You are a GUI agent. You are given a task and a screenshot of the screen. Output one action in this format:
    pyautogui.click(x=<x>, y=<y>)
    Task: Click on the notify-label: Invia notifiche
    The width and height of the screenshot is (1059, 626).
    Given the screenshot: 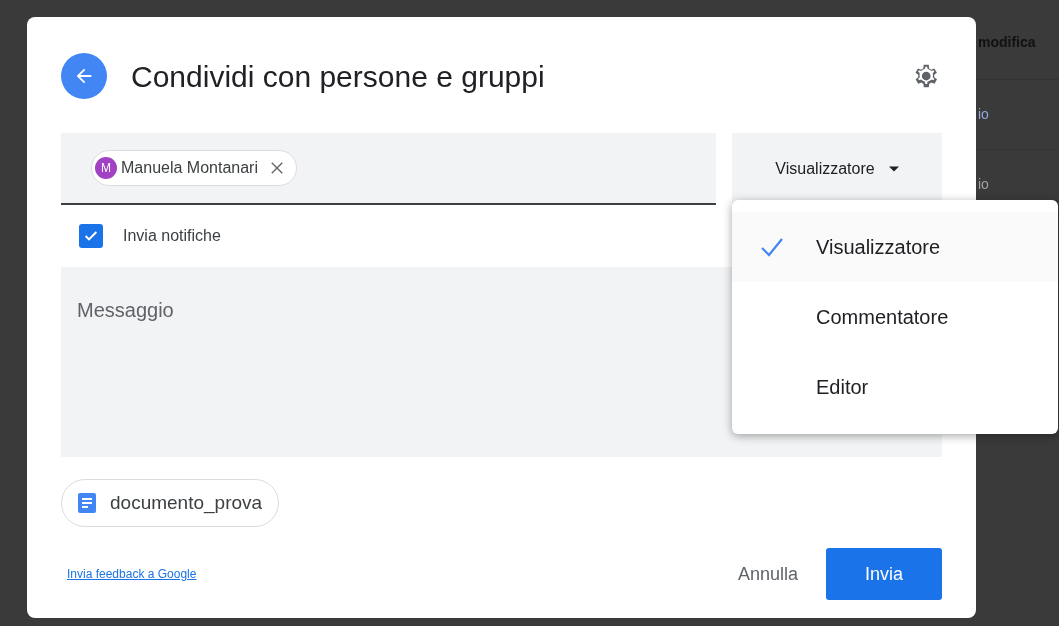 What is the action you would take?
    pyautogui.click(x=172, y=236)
    